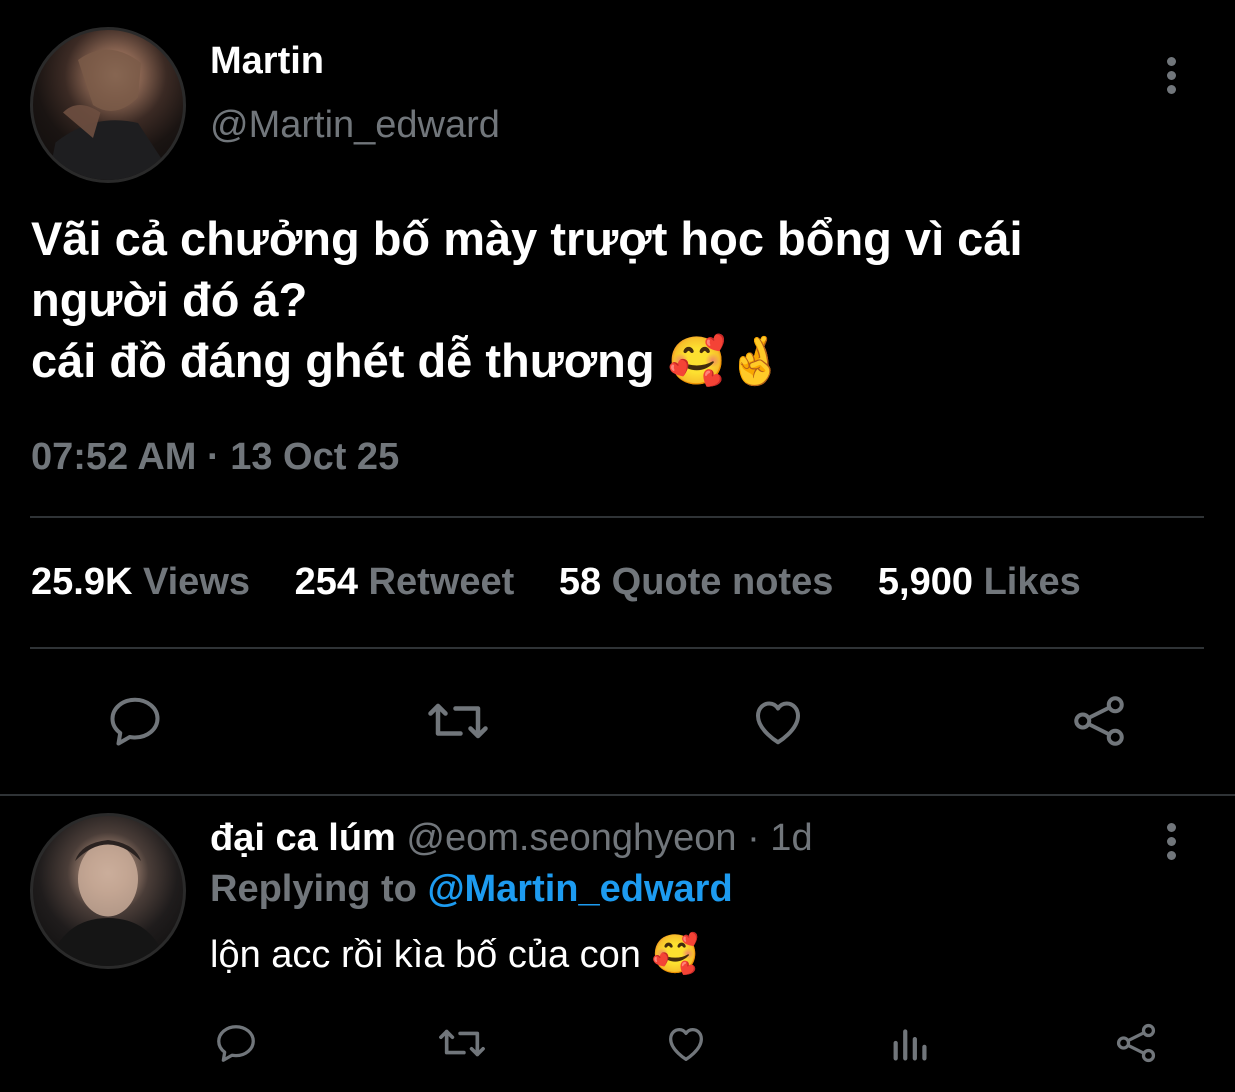  What do you see at coordinates (441, 582) in the screenshot?
I see `stat-label: Retweet` at bounding box center [441, 582].